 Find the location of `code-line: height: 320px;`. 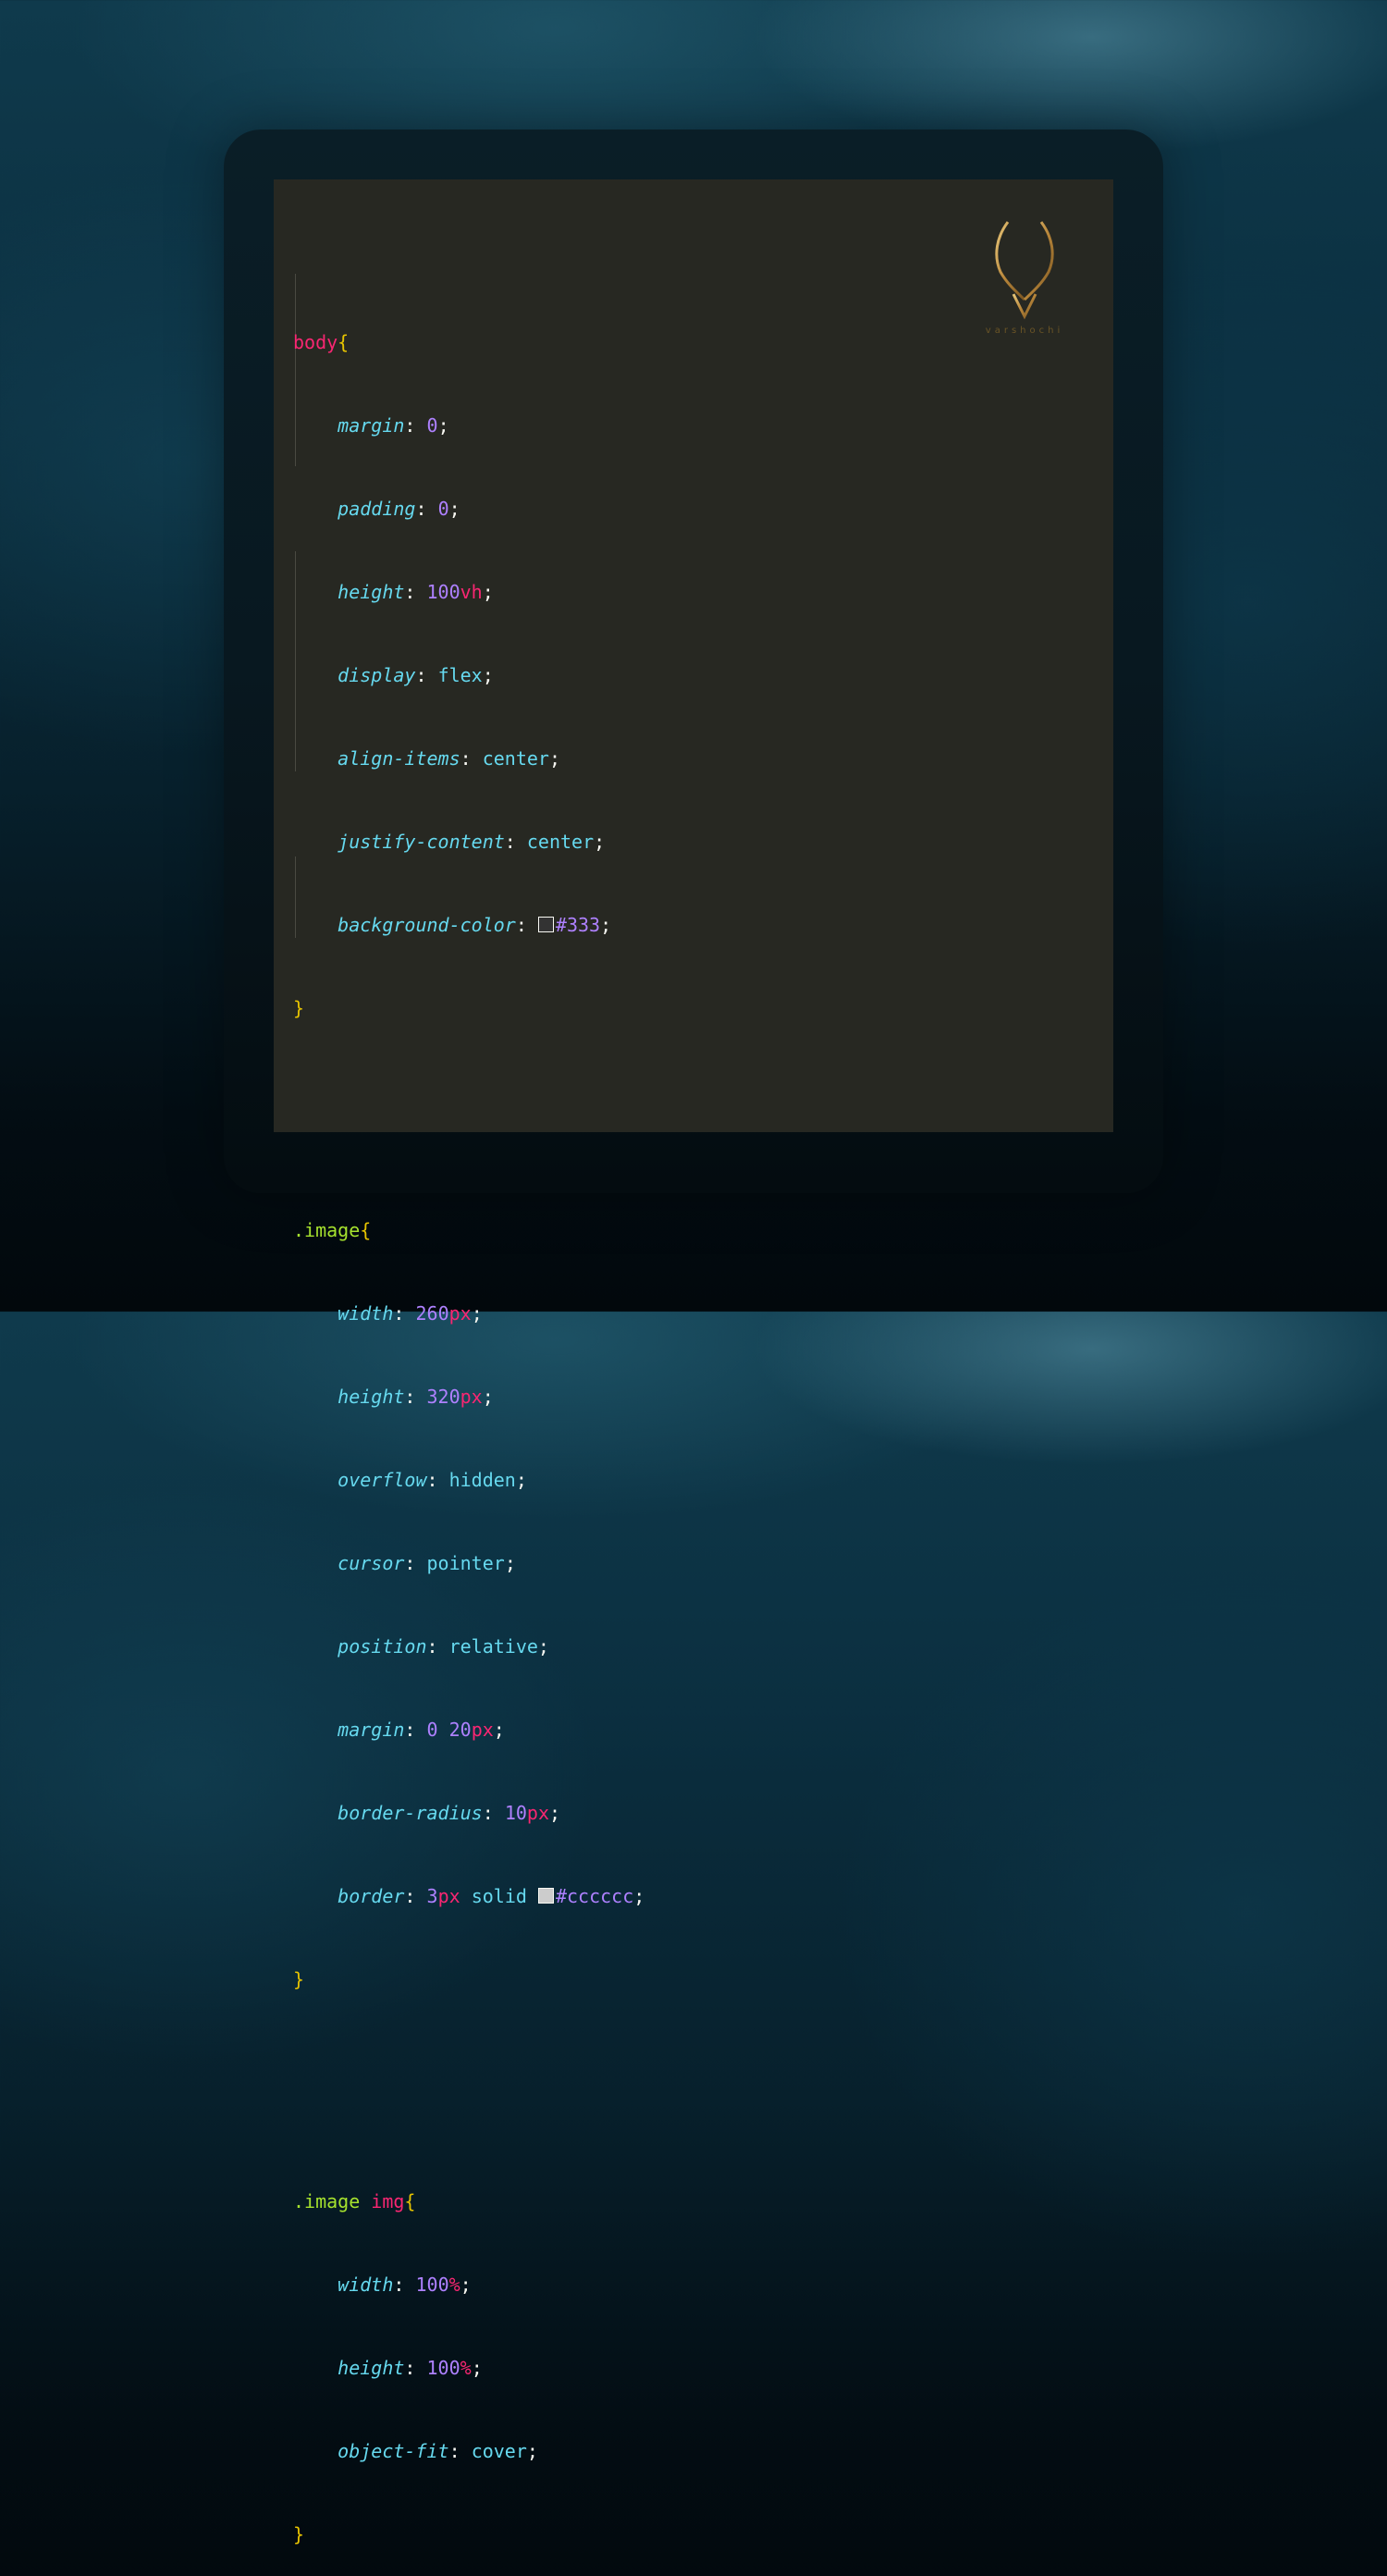

code-line: height: 320px; is located at coordinates (416, 1397).